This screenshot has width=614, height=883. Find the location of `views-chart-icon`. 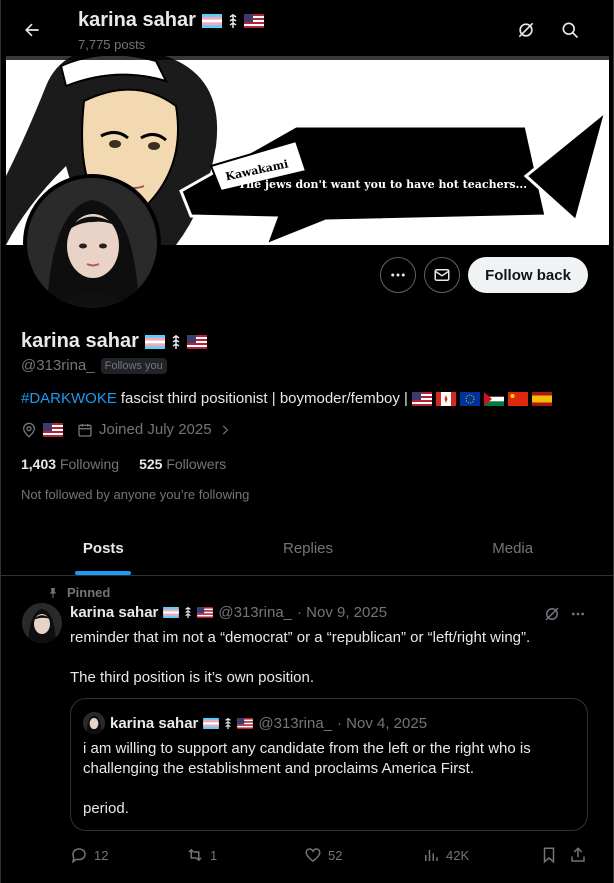

views-chart-icon is located at coordinates (431, 855).